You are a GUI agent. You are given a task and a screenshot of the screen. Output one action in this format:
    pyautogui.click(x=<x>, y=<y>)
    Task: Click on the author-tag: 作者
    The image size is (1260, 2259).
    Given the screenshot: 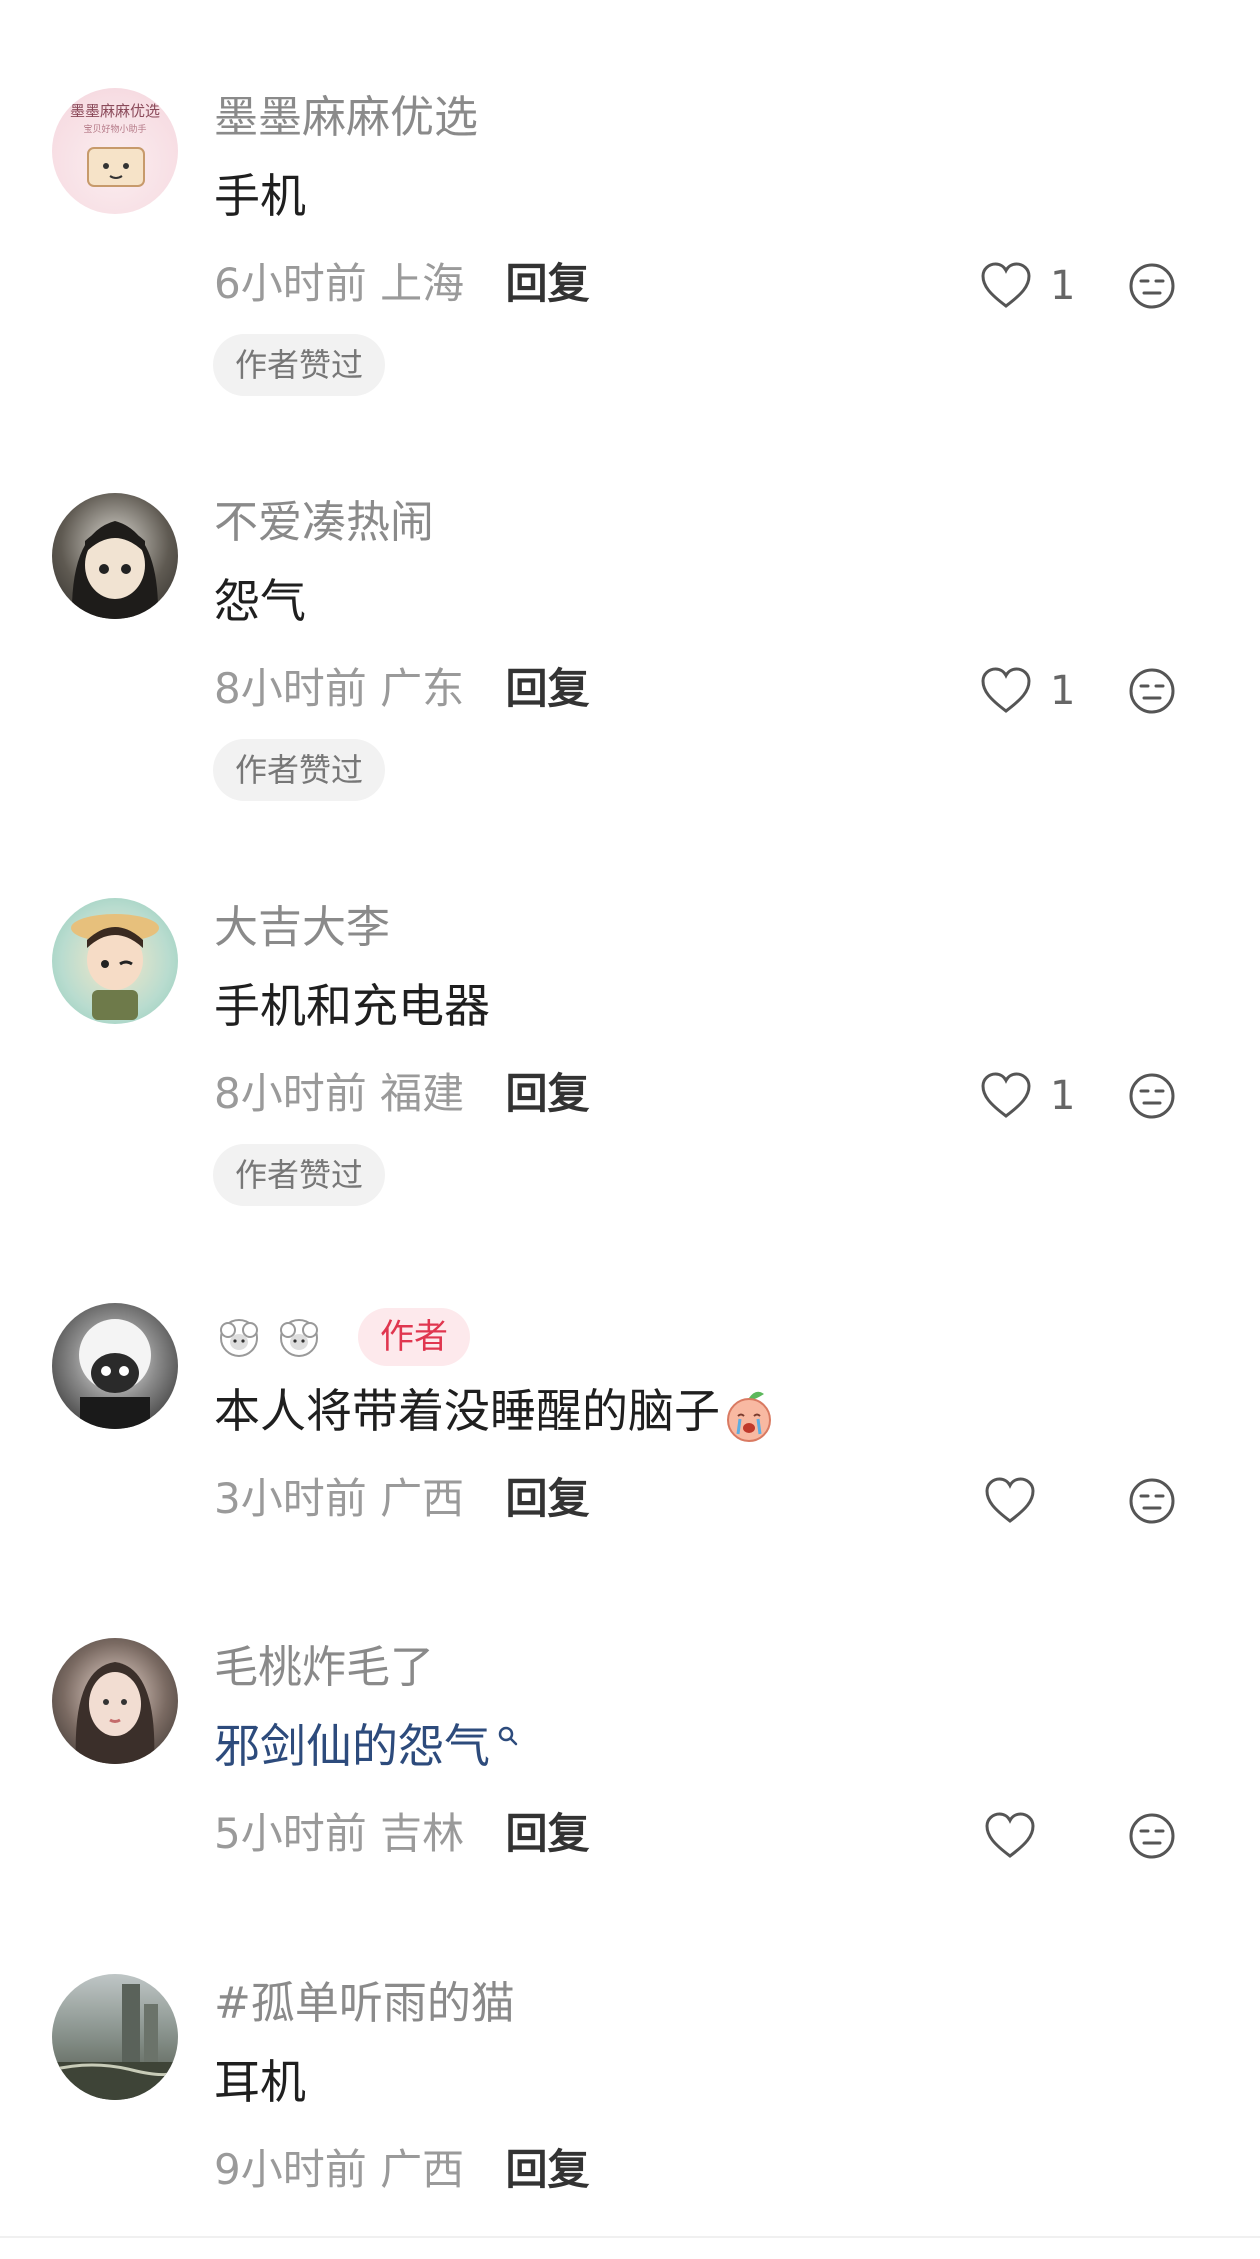 What is the action you would take?
    pyautogui.click(x=414, y=1337)
    